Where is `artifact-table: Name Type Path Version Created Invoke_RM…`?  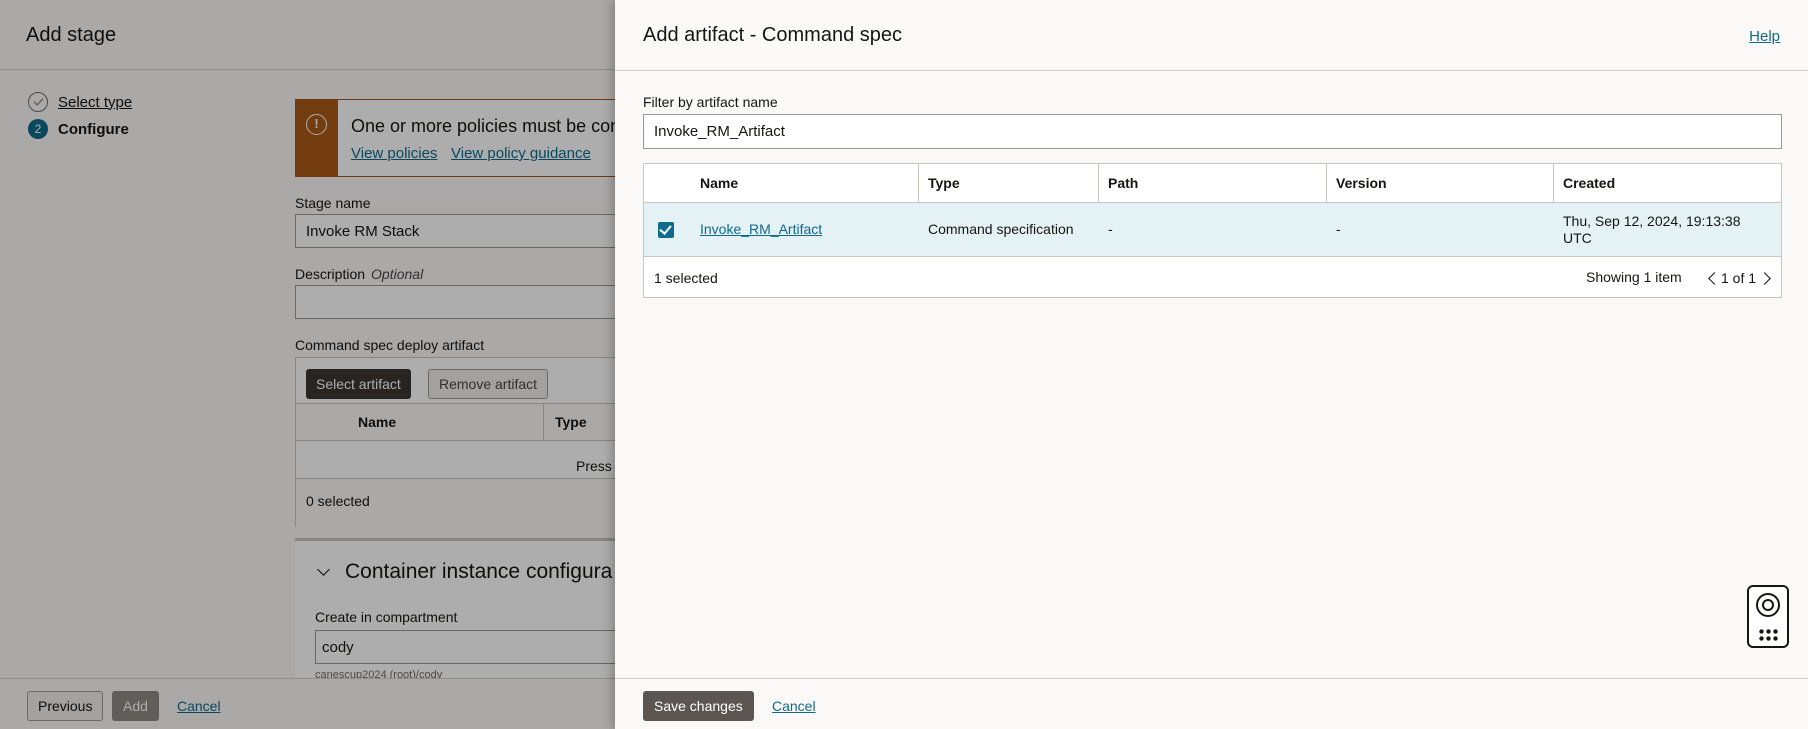
artifact-table: Name Type Path Version Created Invoke_RM… is located at coordinates (1212, 230).